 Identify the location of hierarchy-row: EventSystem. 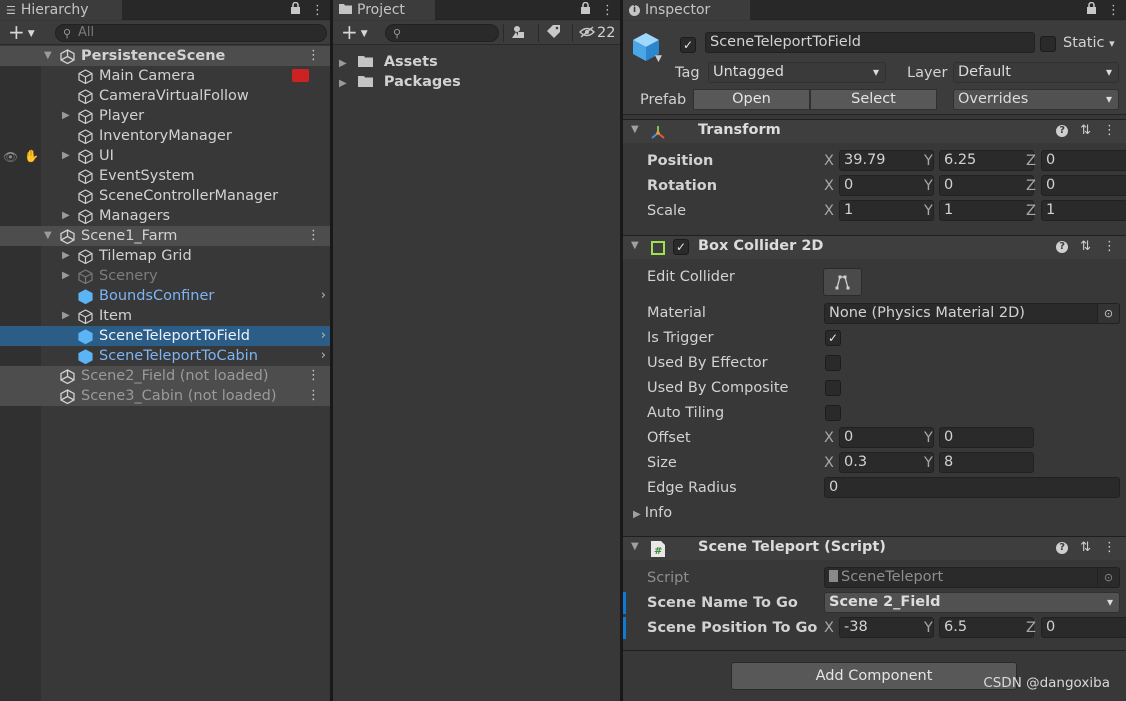
(165, 176).